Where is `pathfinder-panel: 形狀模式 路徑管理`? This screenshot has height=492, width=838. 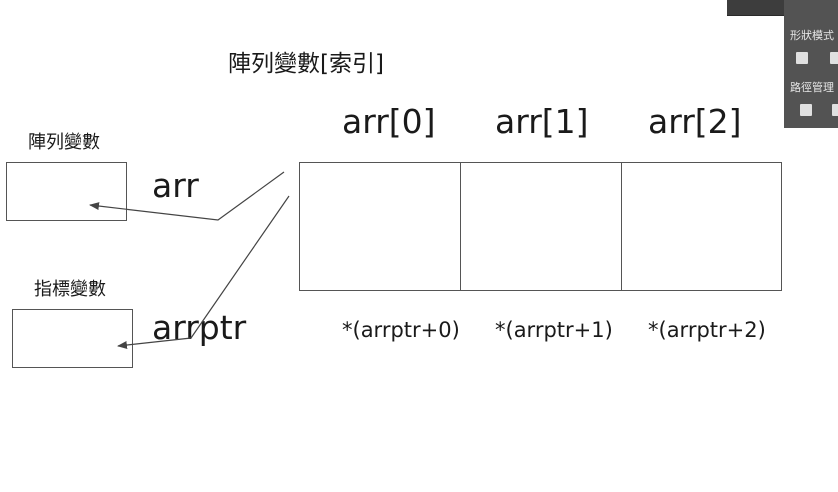
pathfinder-panel: 形狀模式 路徑管理 is located at coordinates (811, 64).